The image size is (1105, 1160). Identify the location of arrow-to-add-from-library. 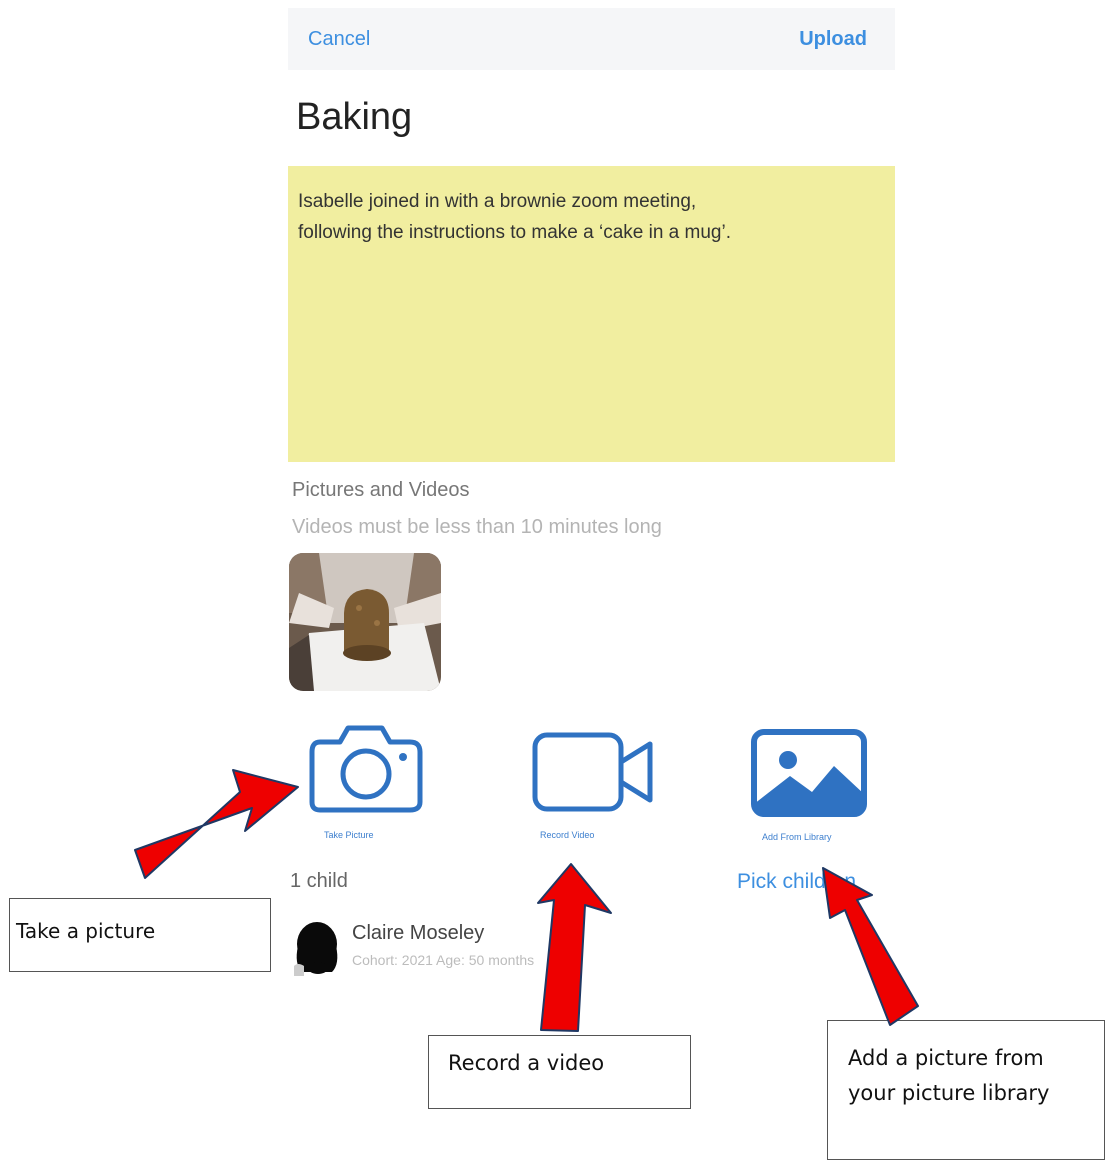
(870, 946).